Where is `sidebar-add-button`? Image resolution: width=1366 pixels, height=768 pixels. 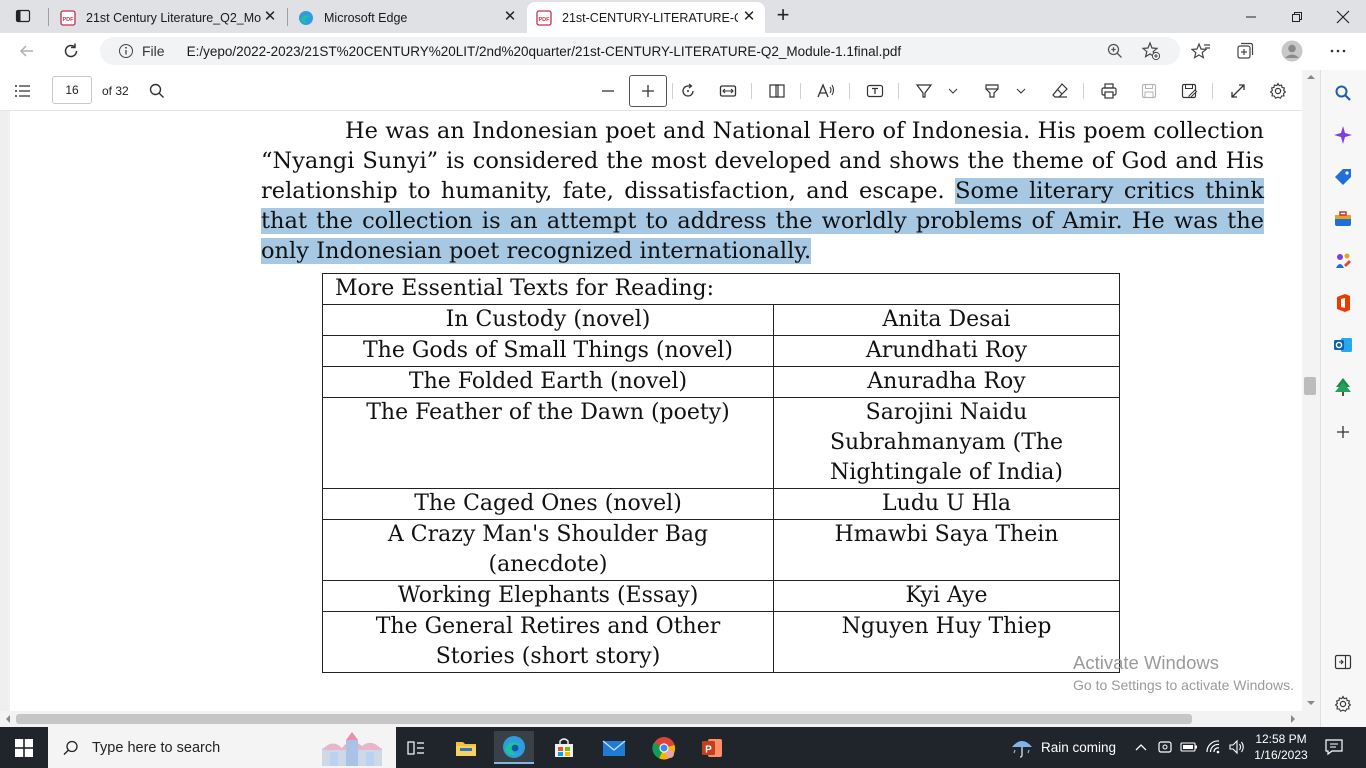
sidebar-add-button is located at coordinates (1343, 432).